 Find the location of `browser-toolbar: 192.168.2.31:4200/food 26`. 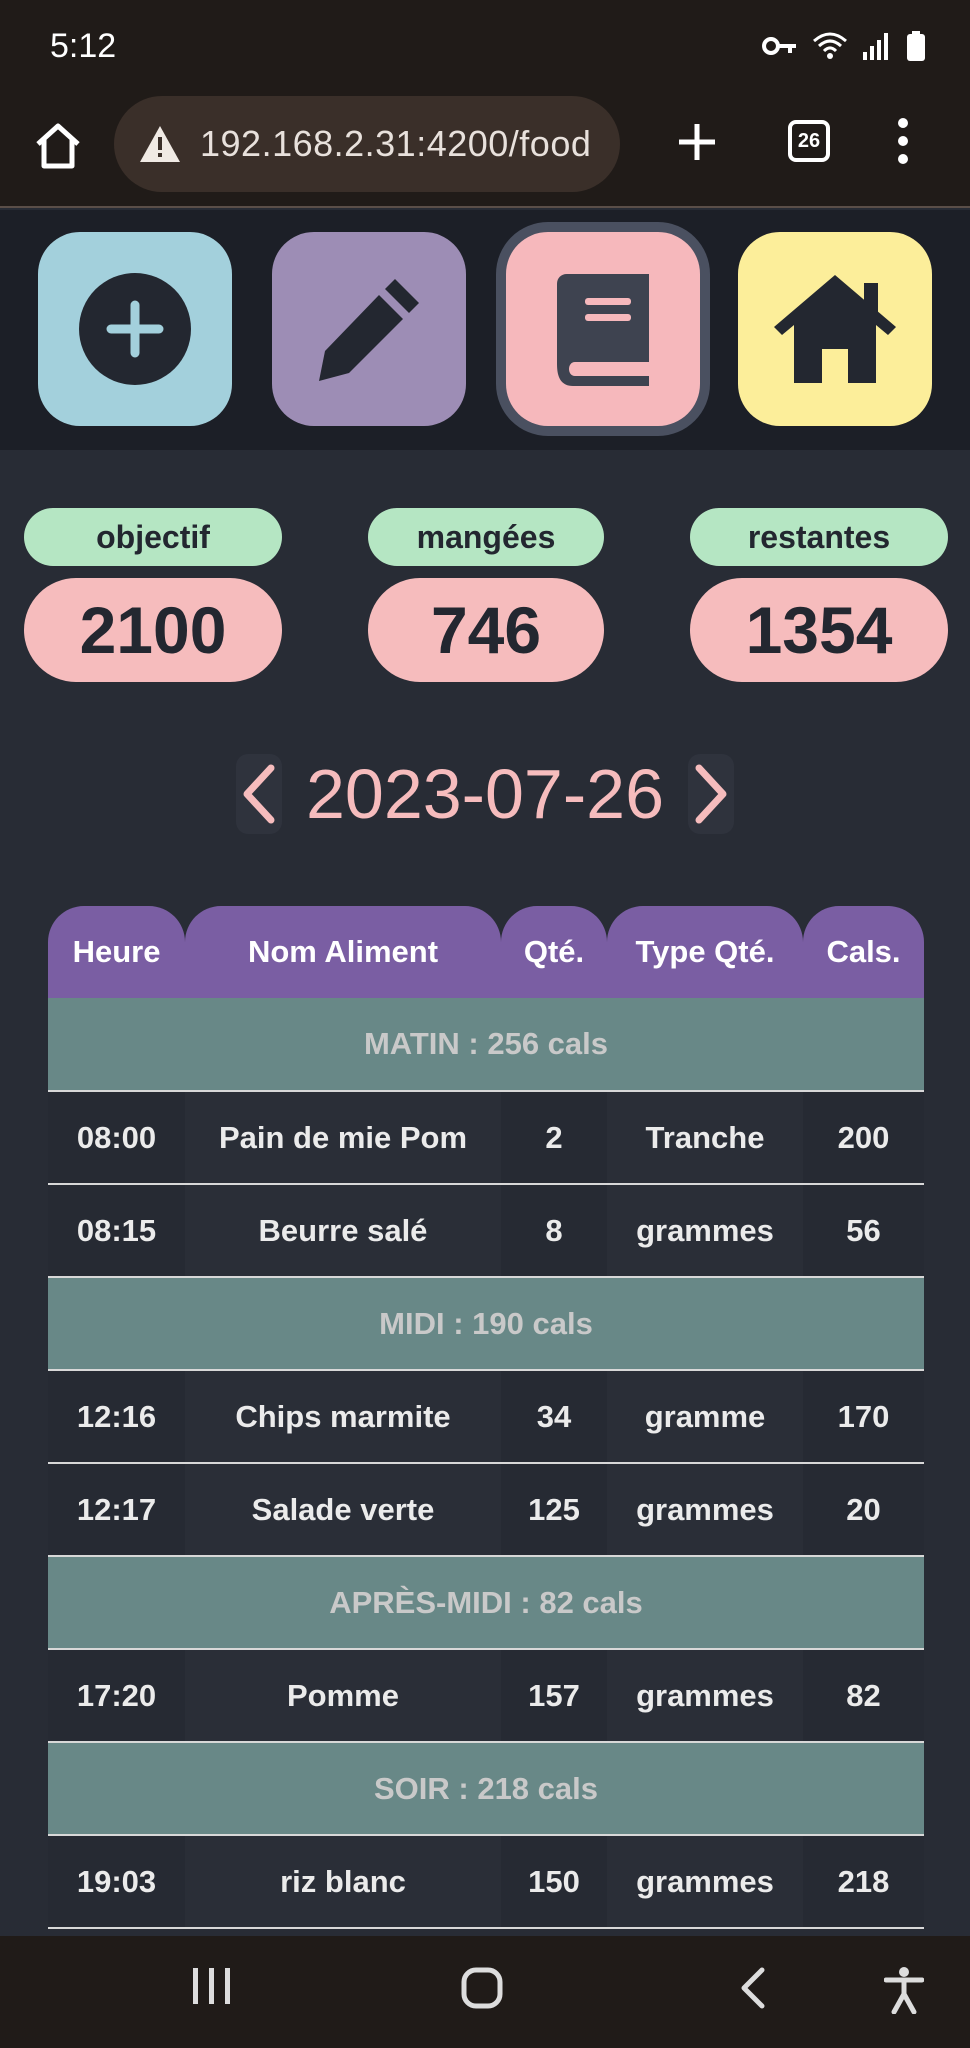

browser-toolbar: 192.168.2.31:4200/food 26 is located at coordinates (485, 150).